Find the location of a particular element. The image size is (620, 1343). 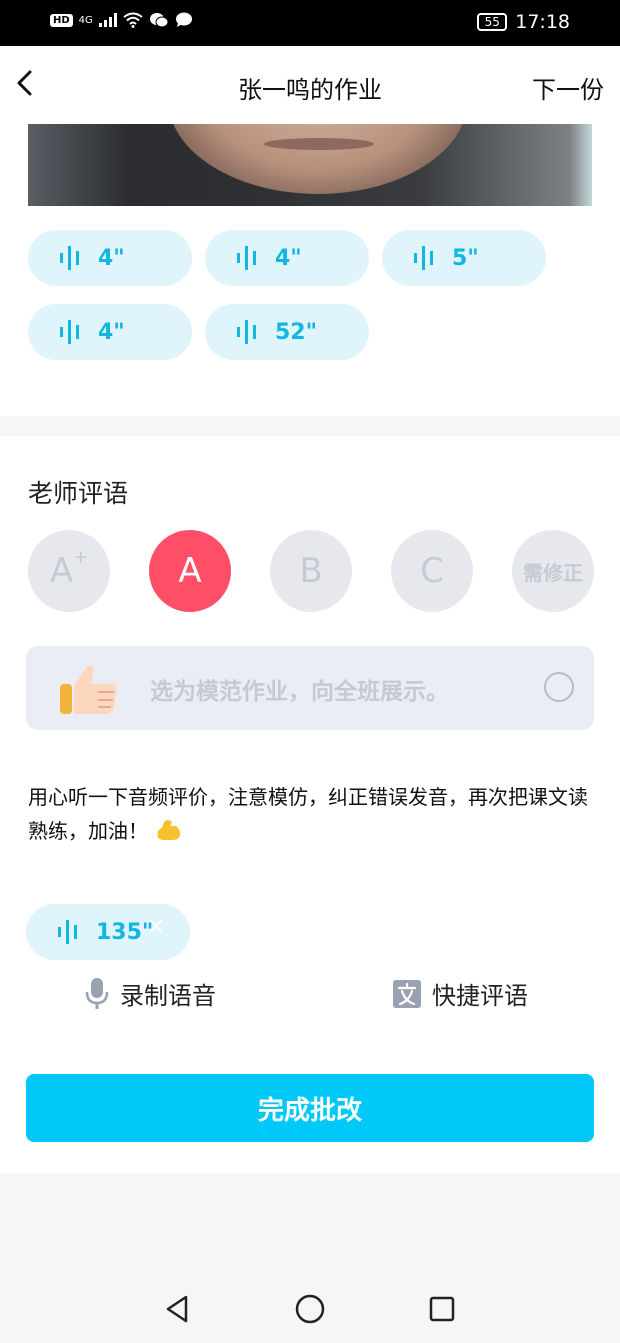

battery-icon: 55 is located at coordinates (492, 22).